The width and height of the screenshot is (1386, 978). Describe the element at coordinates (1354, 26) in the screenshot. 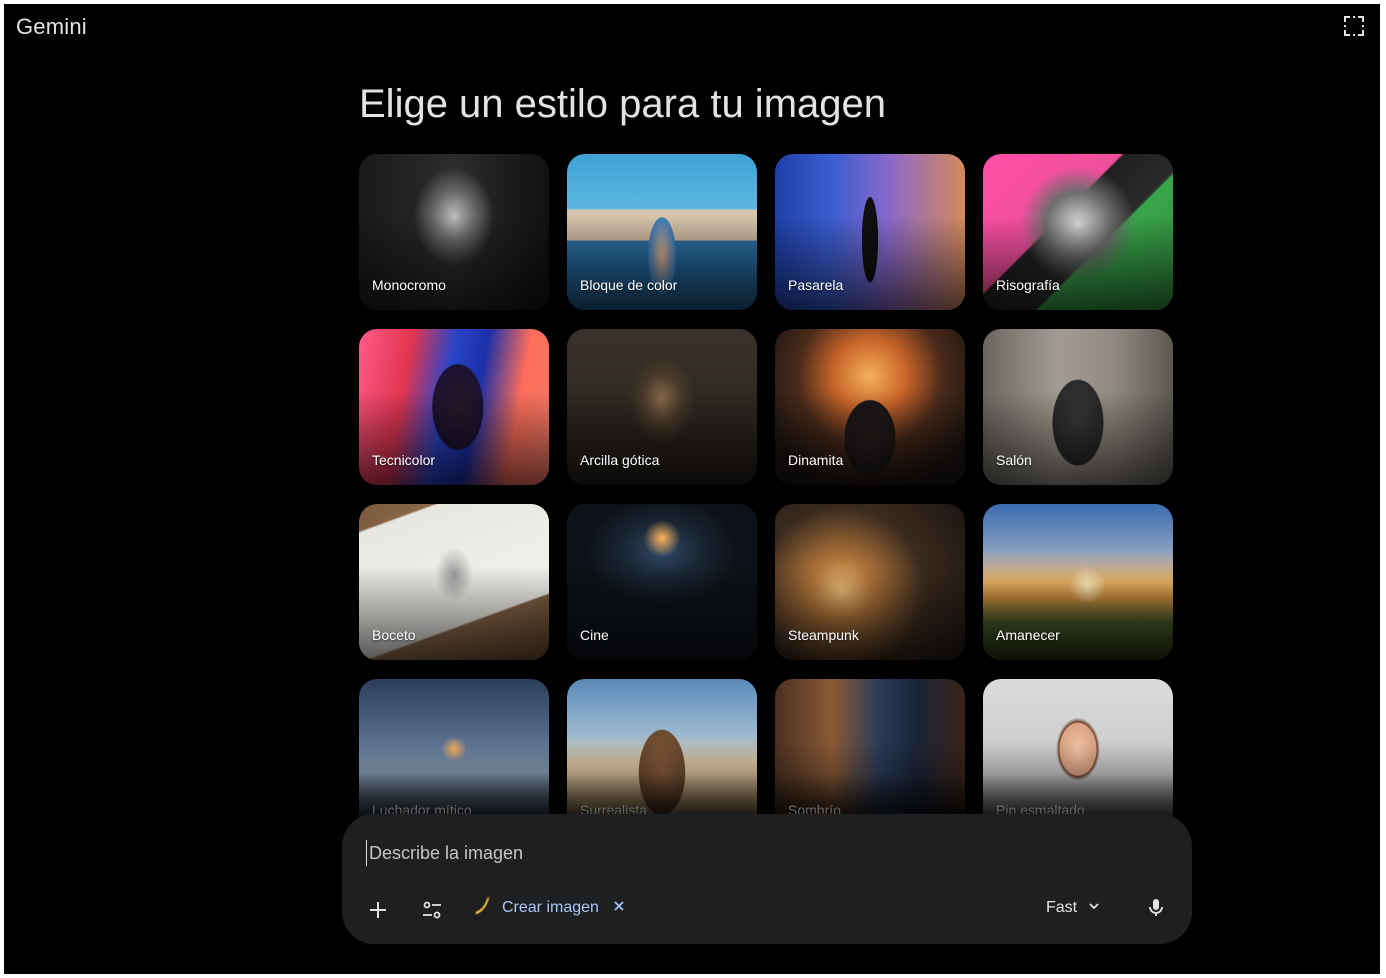

I see `selection-frame-icon` at that location.